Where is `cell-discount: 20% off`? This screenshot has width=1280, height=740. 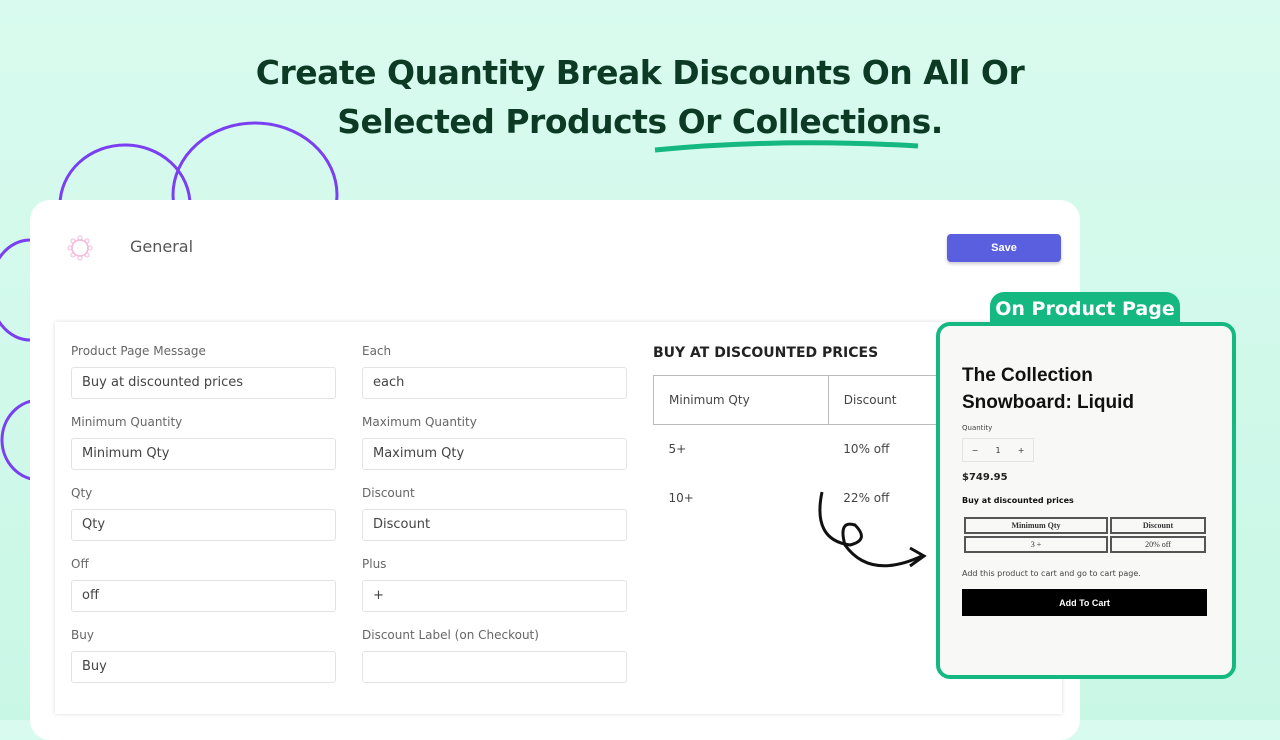
cell-discount: 20% off is located at coordinates (1158, 544).